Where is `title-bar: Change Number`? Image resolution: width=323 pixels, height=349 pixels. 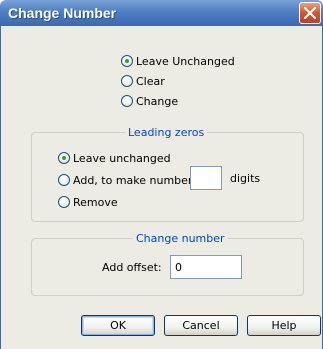 title-bar: Change Number is located at coordinates (161, 13).